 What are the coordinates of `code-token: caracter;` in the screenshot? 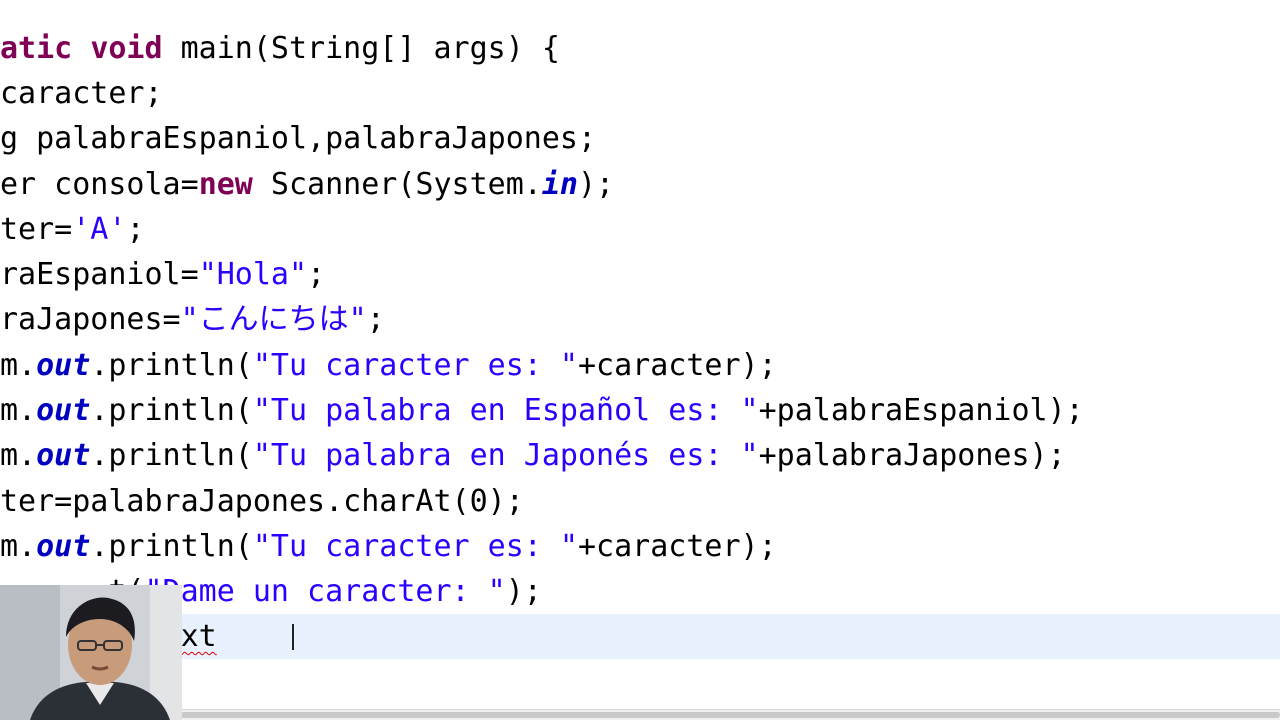 It's located at (81, 93).